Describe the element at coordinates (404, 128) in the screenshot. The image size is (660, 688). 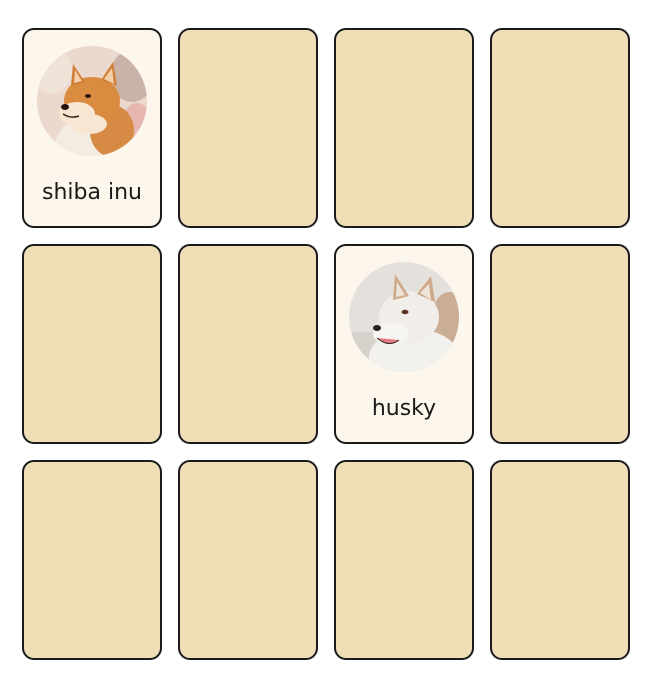
I see `card-3-face-down` at that location.